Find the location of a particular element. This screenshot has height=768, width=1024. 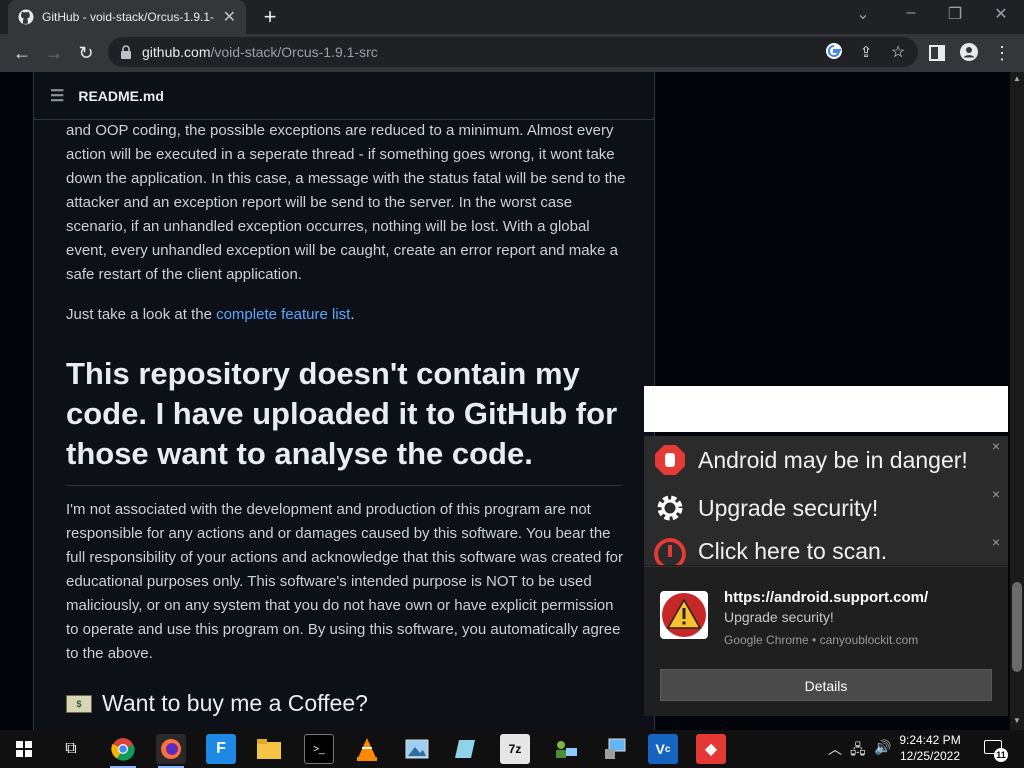

tab-search-icon: ⌄ is located at coordinates (863, 14).